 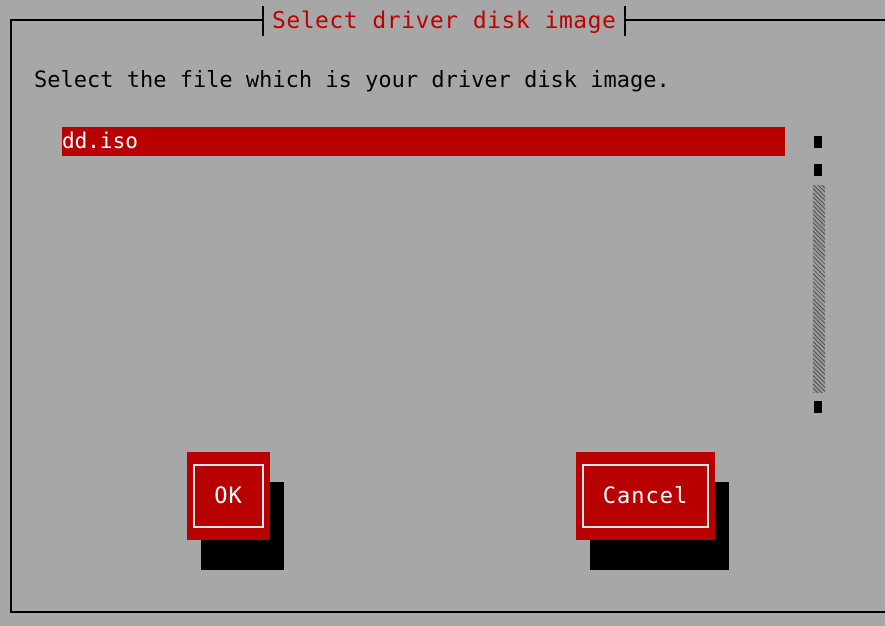 What do you see at coordinates (819, 289) in the screenshot?
I see `scrollbar-track` at bounding box center [819, 289].